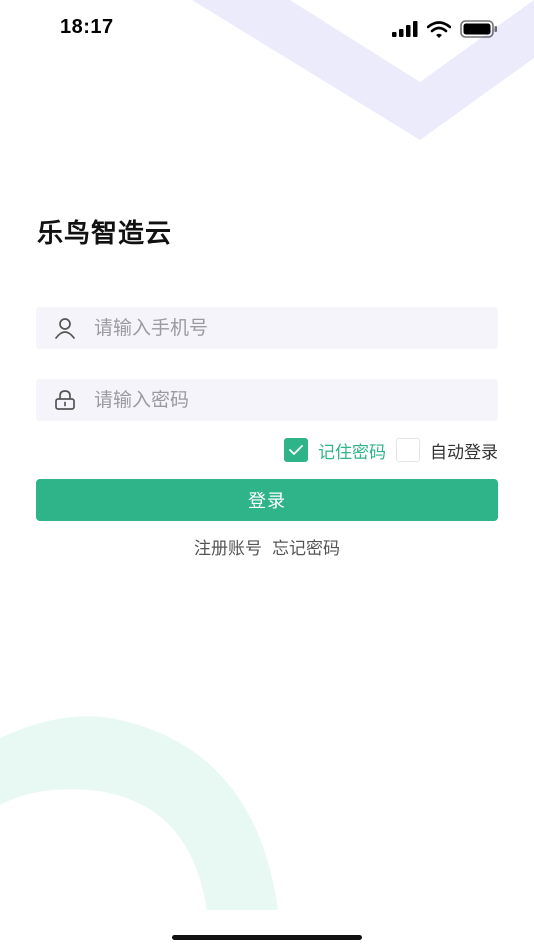 The image size is (534, 950). I want to click on remember-password-checkbox, so click(296, 450).